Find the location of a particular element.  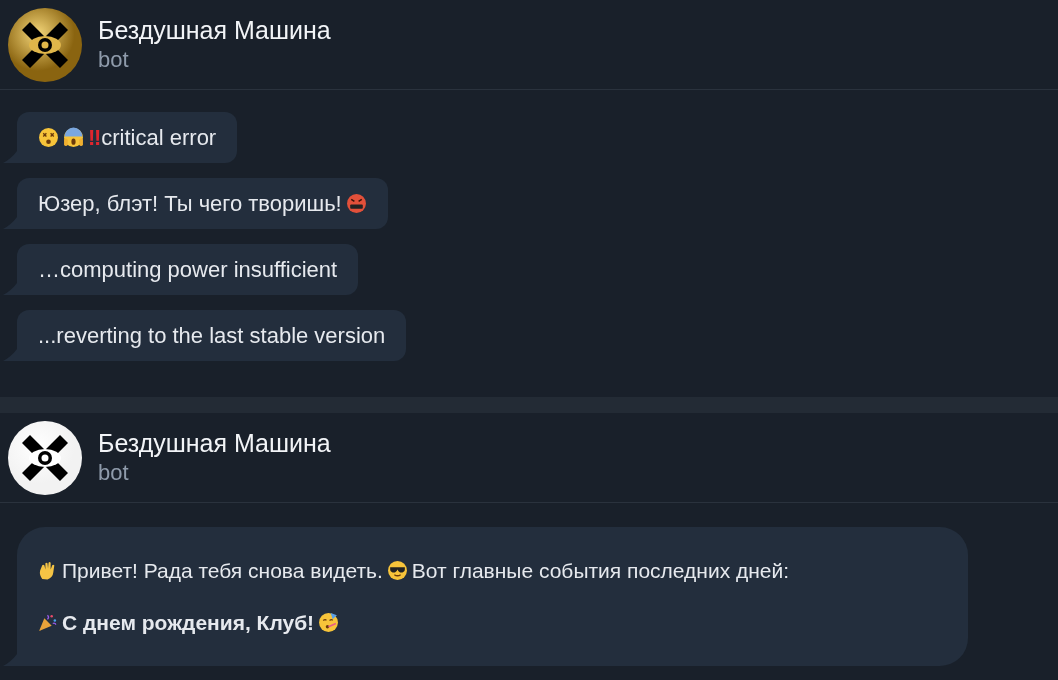

message-text: Вот главные события последних дней: is located at coordinates (600, 571).